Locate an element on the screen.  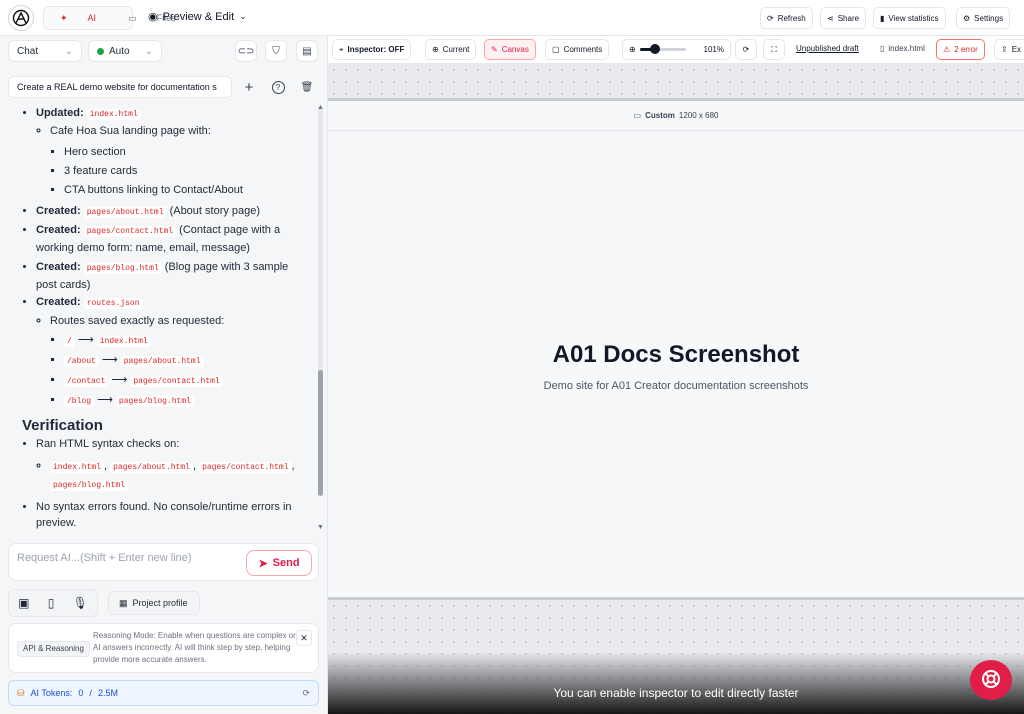
reasoning-badge: API & Reasoning is located at coordinates (53, 649).